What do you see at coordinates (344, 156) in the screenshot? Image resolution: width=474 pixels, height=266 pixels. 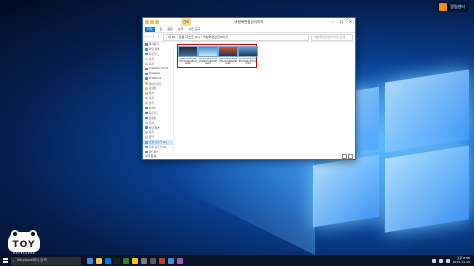 I see `details-view-icon` at bounding box center [344, 156].